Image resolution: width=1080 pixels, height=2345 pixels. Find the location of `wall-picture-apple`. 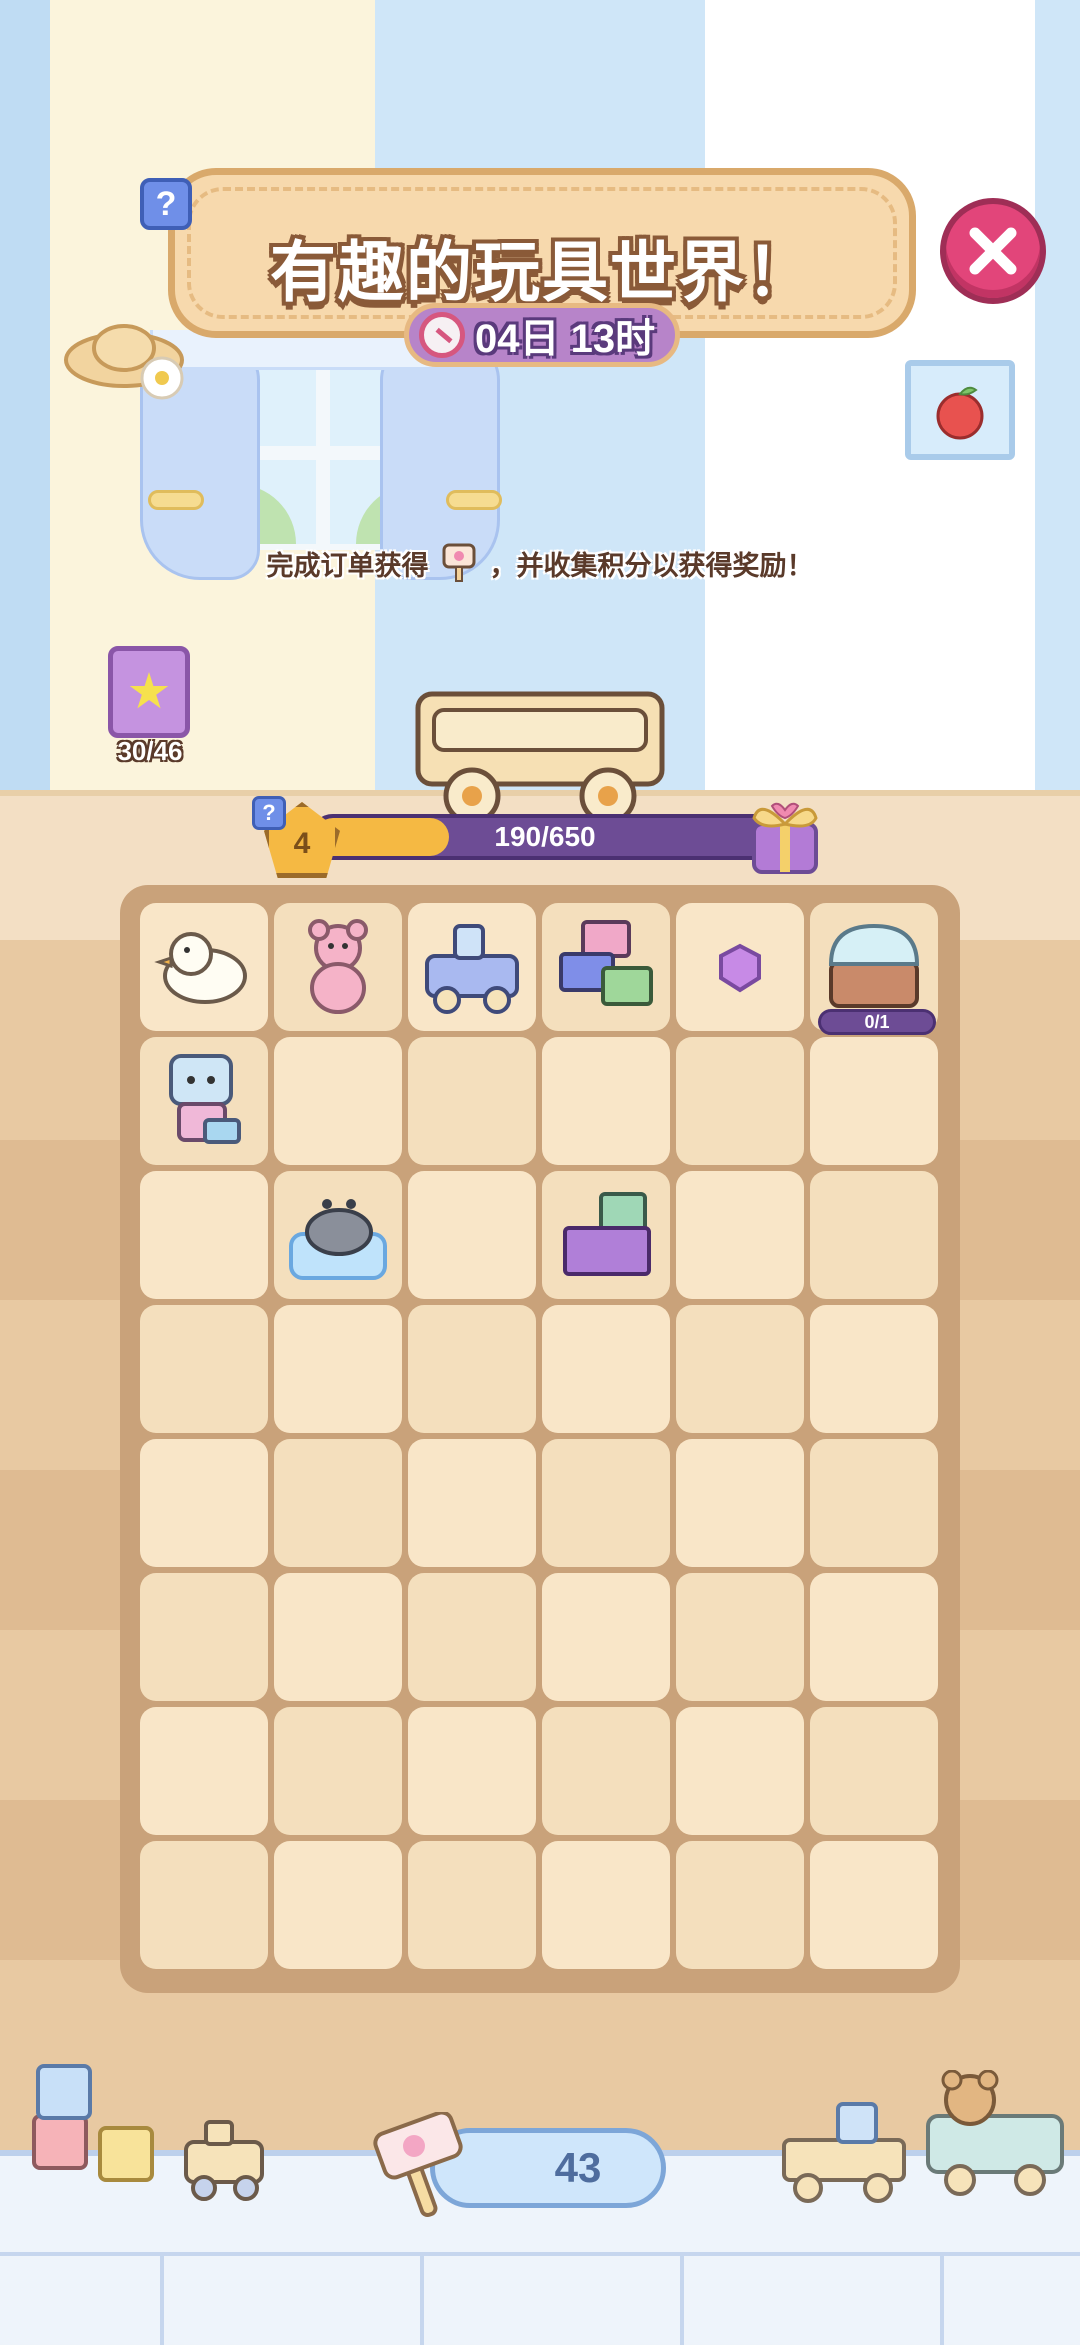

wall-picture-apple is located at coordinates (960, 410).